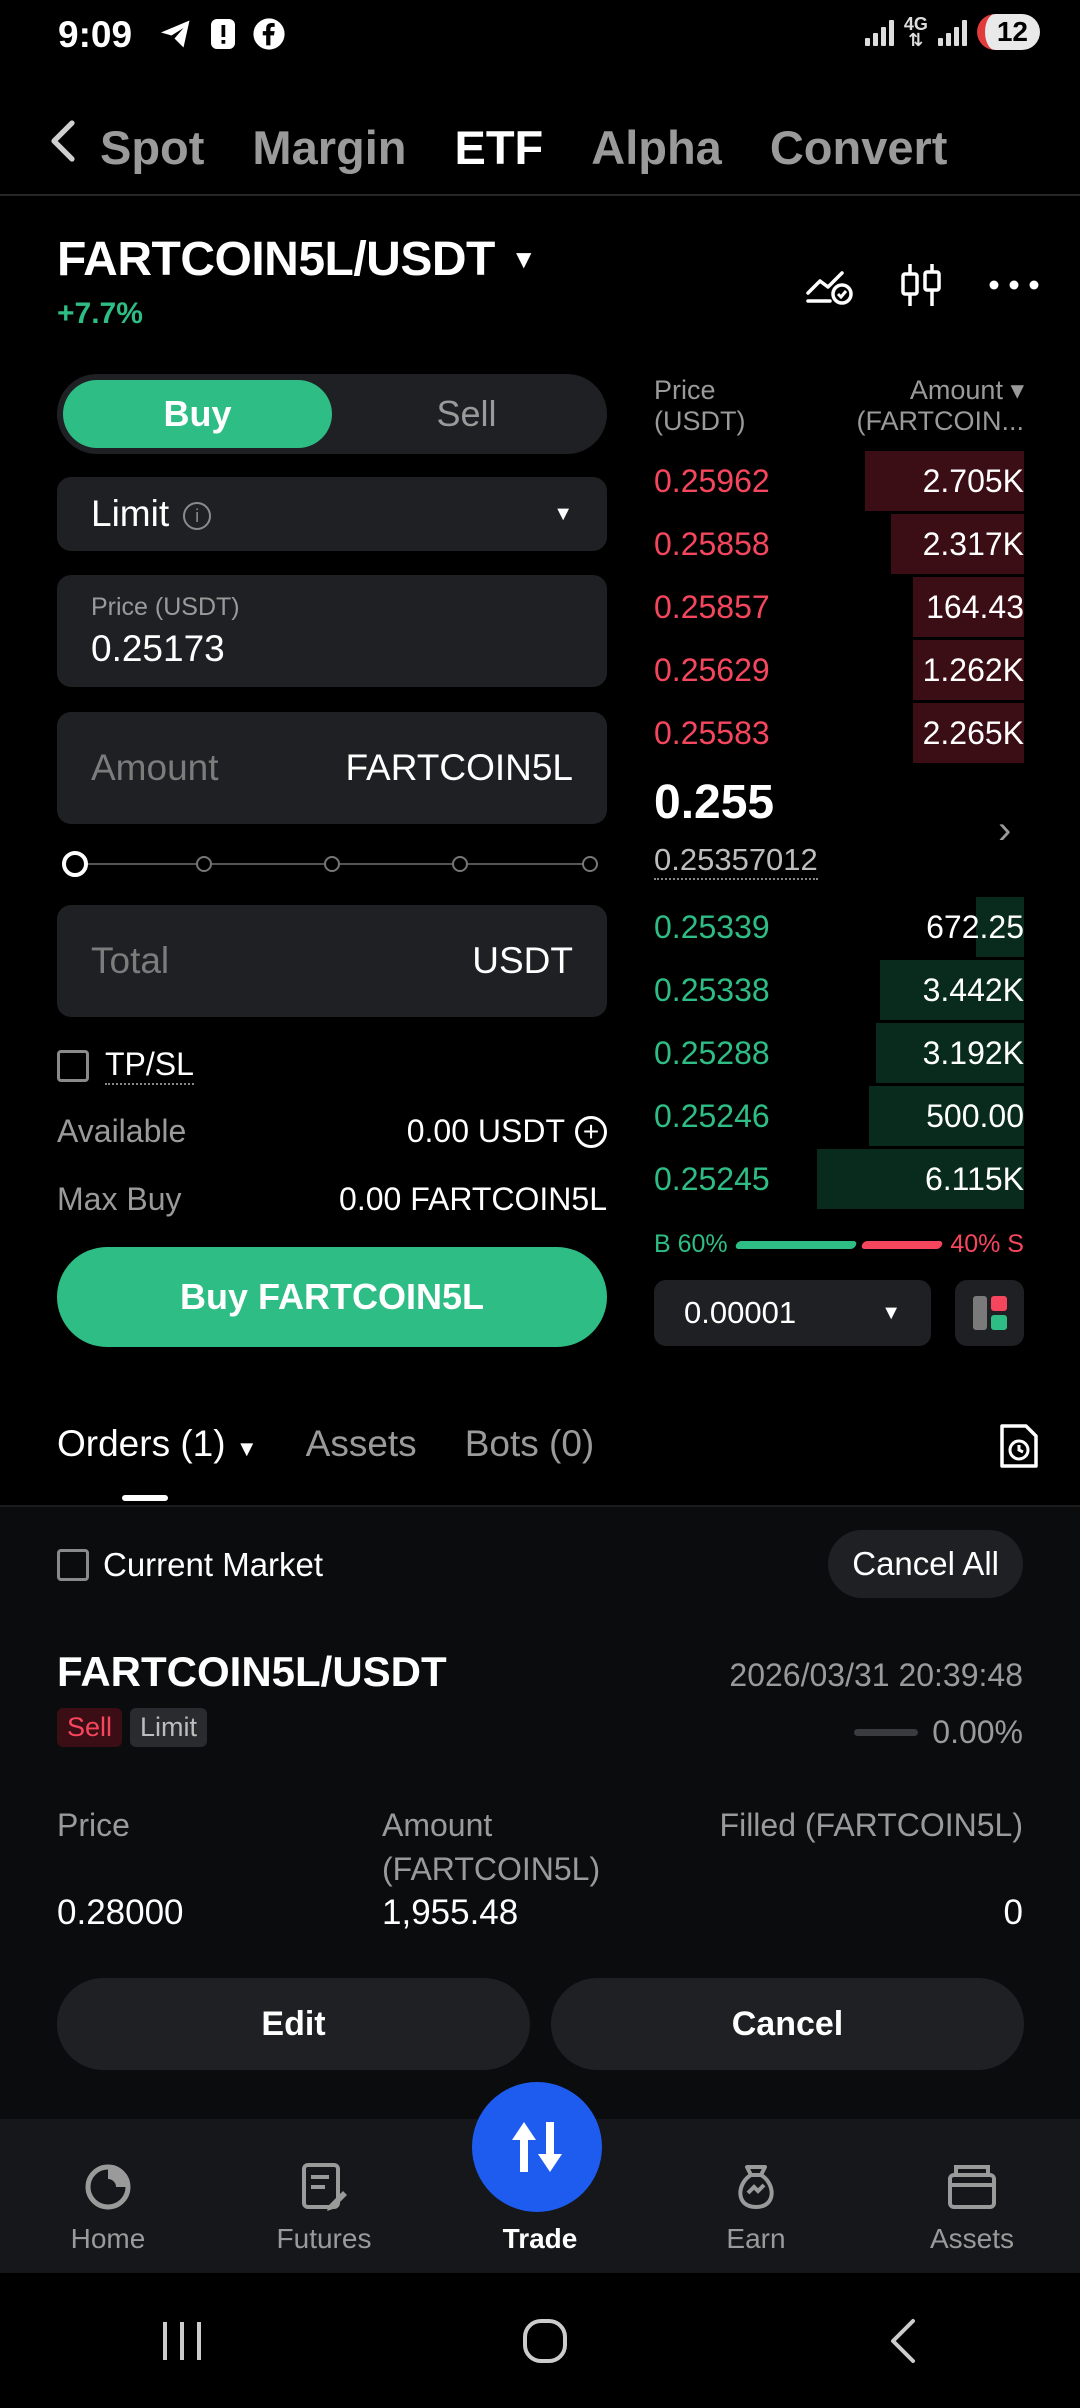  I want to click on recent-apps-icon, so click(182, 2341).